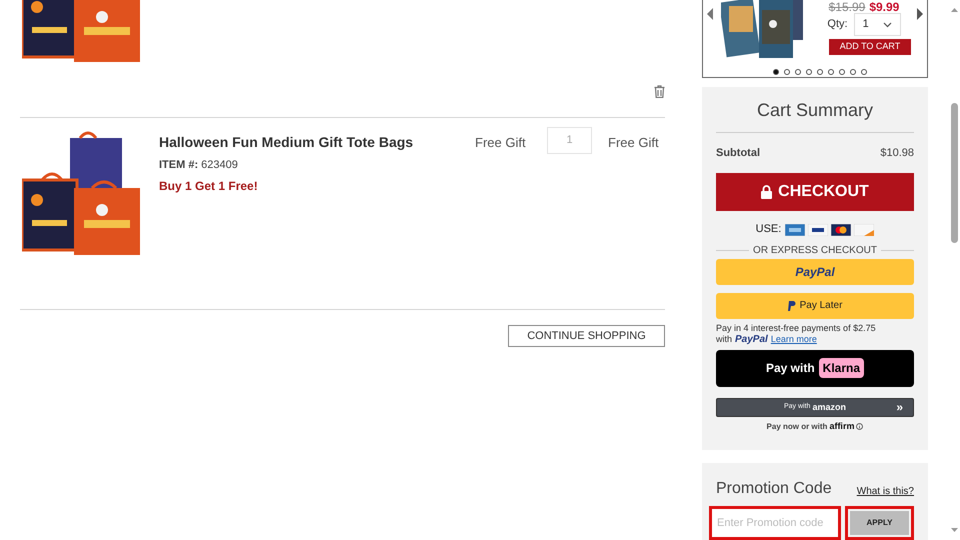 The height and width of the screenshot is (540, 960). What do you see at coordinates (841, 230) in the screenshot?
I see `mastercard-icon` at bounding box center [841, 230].